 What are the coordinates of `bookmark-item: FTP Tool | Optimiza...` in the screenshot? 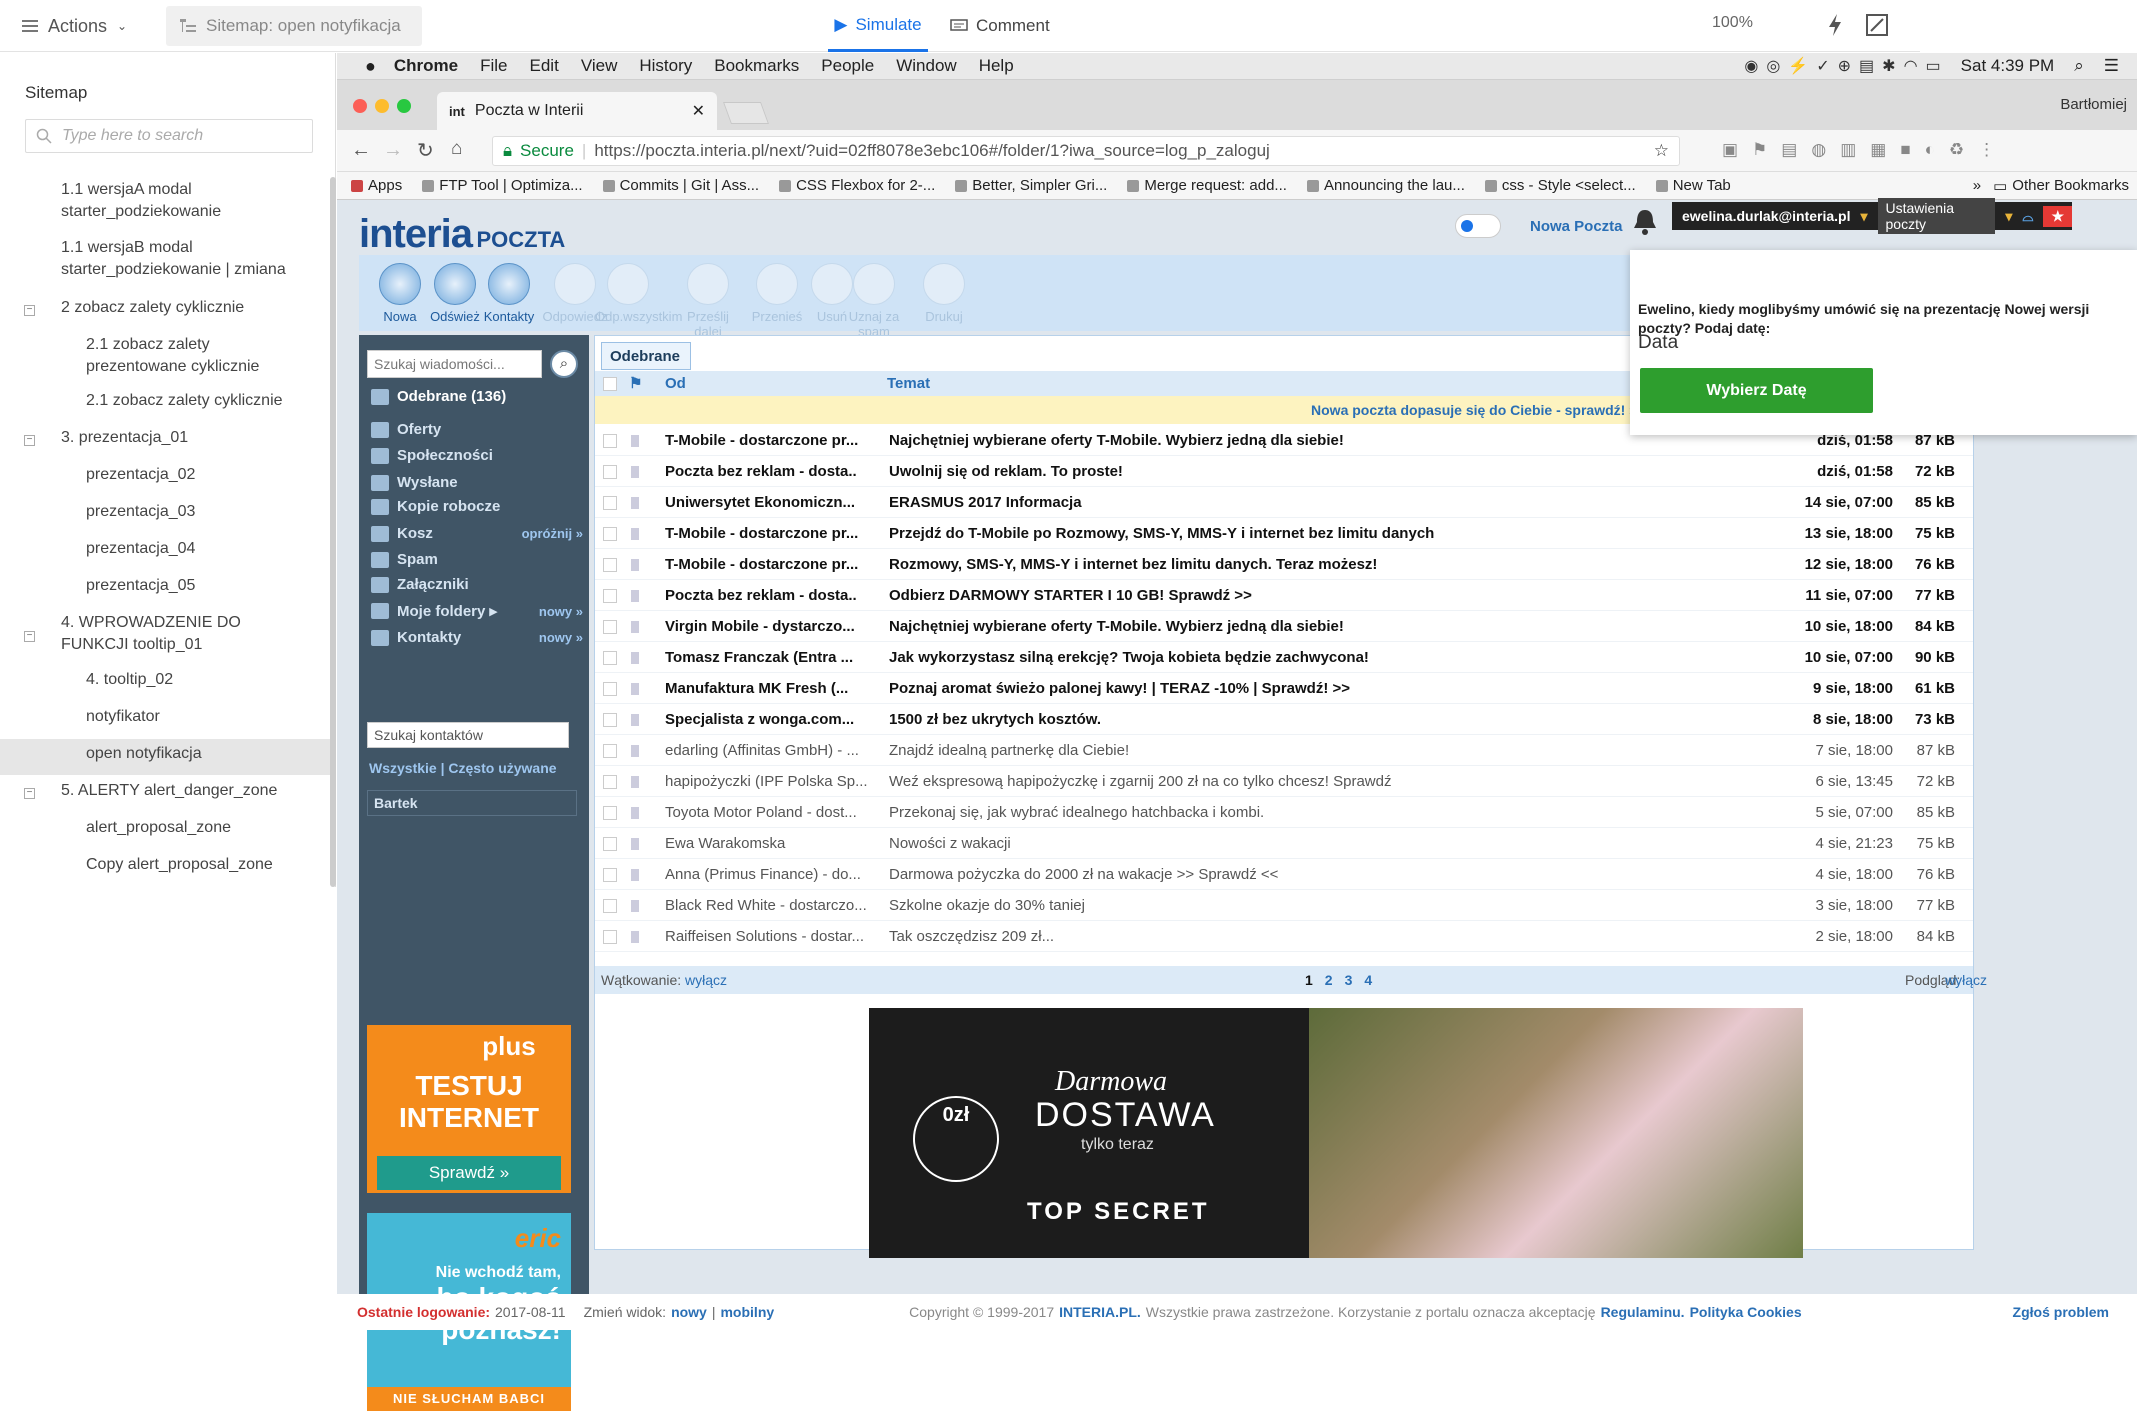 It's located at (502, 185).